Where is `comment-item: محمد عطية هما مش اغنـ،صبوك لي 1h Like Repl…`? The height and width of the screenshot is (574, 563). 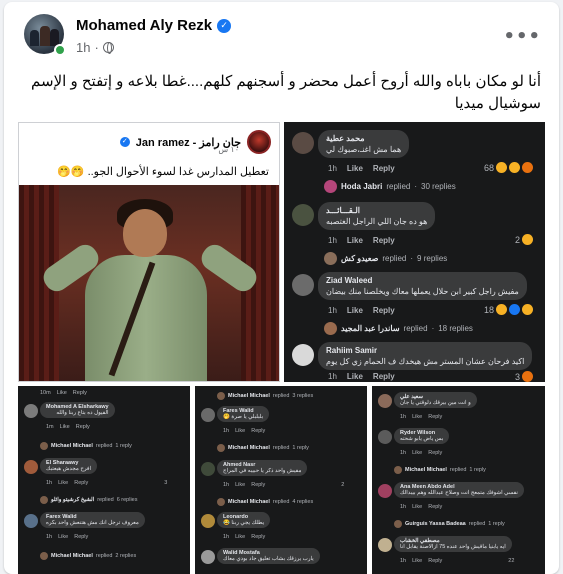
comment-item: محمد عطية هما مش اغنـ،صبوك لي 1h Like Repl… is located at coordinates (414, 164).